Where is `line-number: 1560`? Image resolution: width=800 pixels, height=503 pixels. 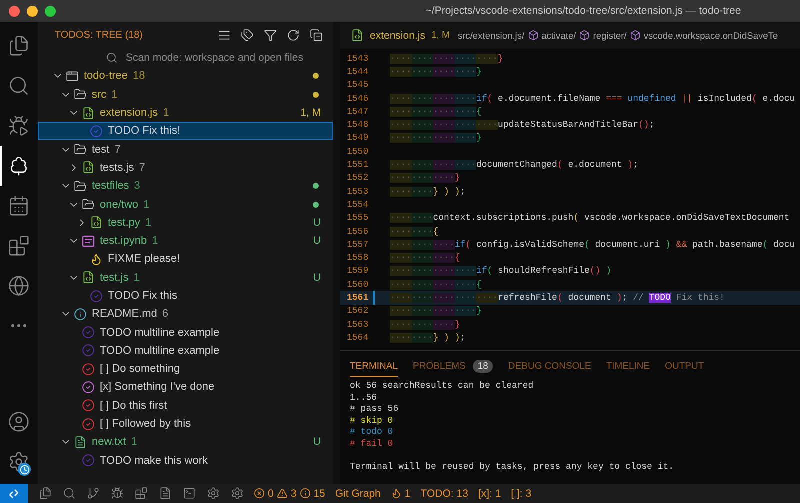 line-number: 1560 is located at coordinates (358, 285).